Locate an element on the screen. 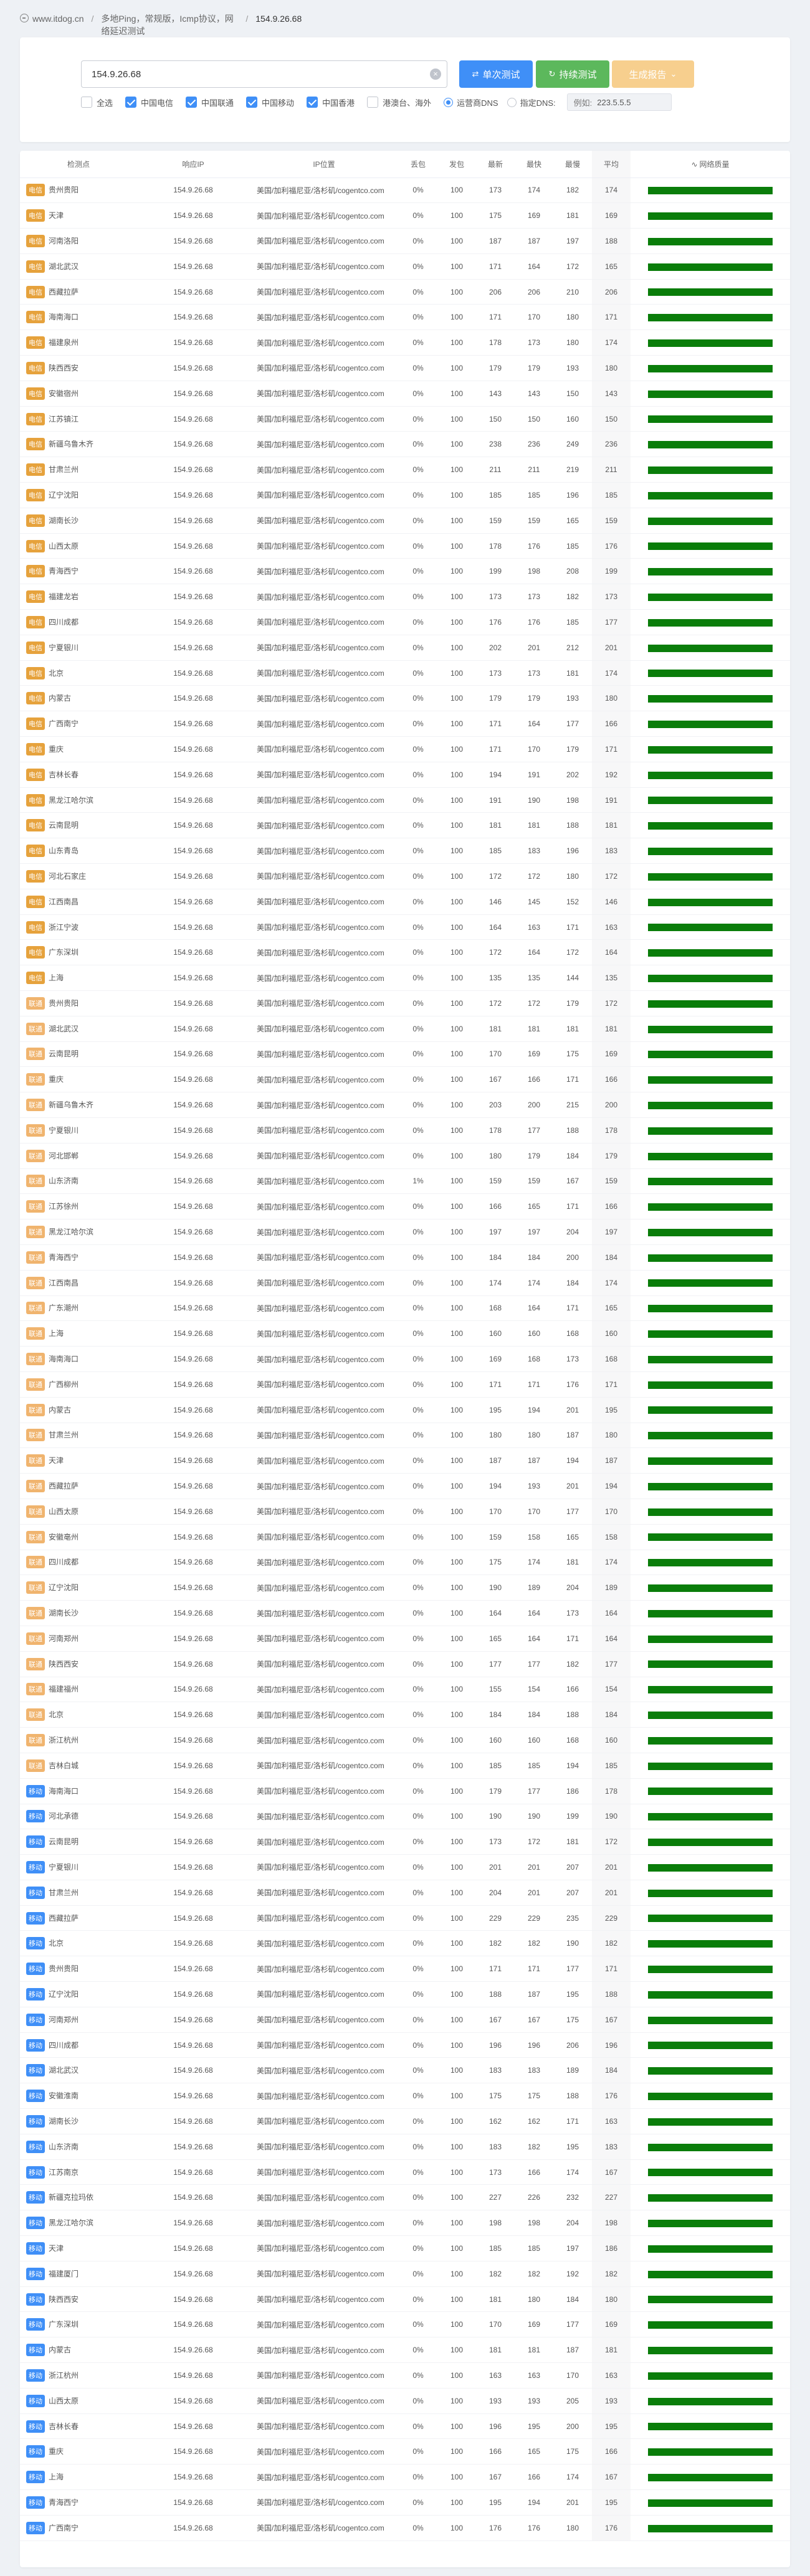 This screenshot has height=2576, width=810. cell-avg: 184 is located at coordinates (611, 1715).